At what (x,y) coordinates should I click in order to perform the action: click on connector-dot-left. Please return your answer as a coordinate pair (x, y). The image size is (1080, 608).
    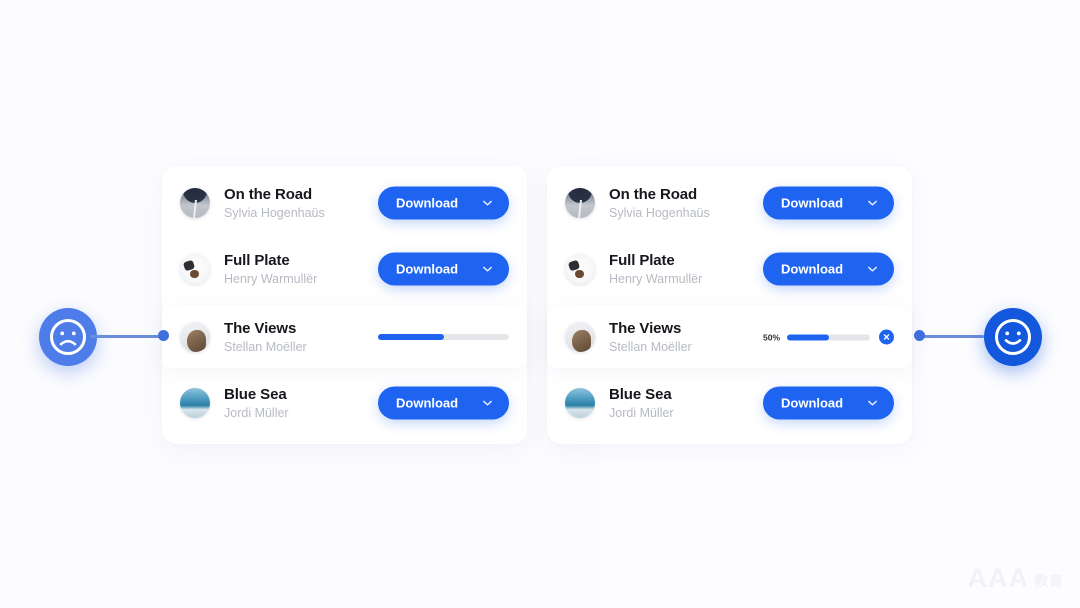
    Looking at the image, I should click on (163, 335).